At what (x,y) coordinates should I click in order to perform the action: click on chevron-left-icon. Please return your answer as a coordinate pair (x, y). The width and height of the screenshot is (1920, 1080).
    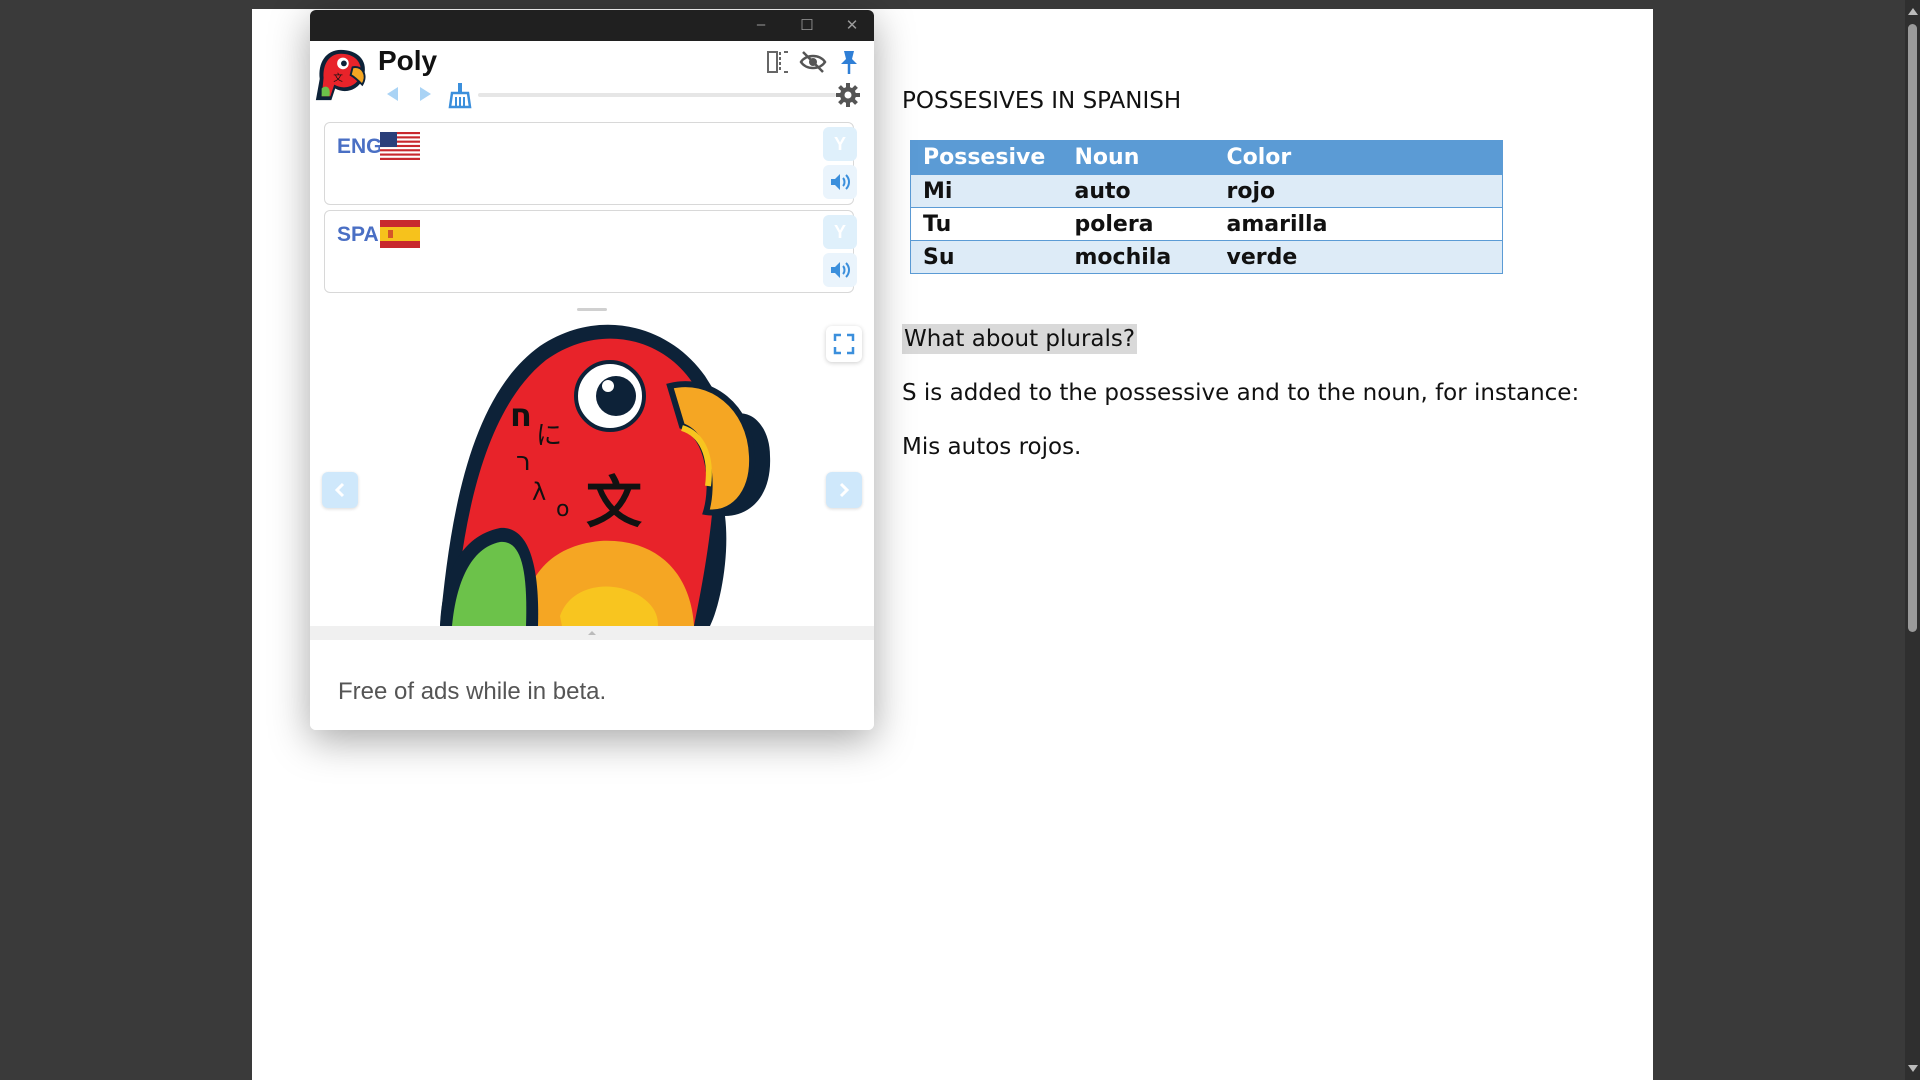
    Looking at the image, I should click on (339, 490).